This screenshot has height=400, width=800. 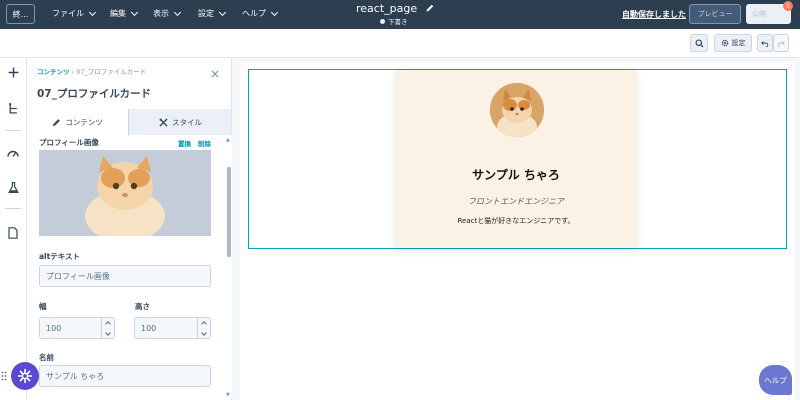 I want to click on redo-icon, so click(x=781, y=44).